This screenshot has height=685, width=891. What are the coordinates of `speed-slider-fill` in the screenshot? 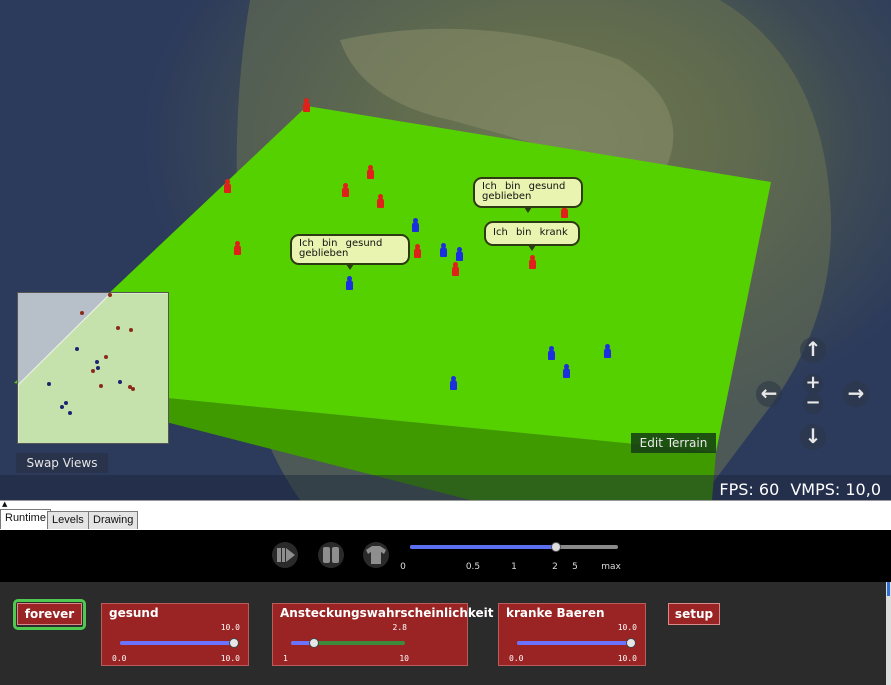 It's located at (483, 547).